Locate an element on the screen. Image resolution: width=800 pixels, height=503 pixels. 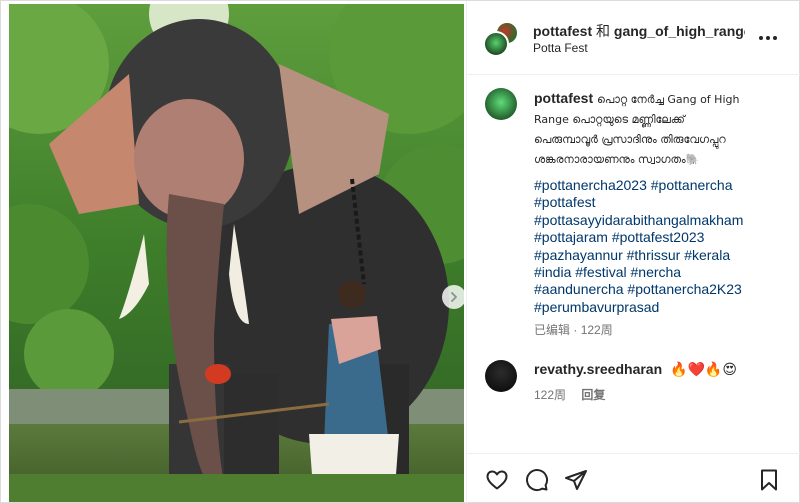
reply-button: 回复 is located at coordinates (593, 395).